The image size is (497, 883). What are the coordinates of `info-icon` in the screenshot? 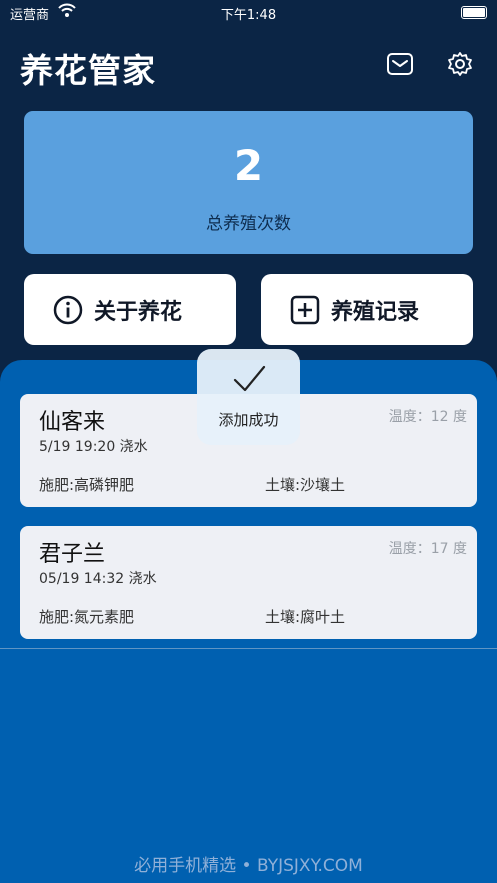 It's located at (68, 310).